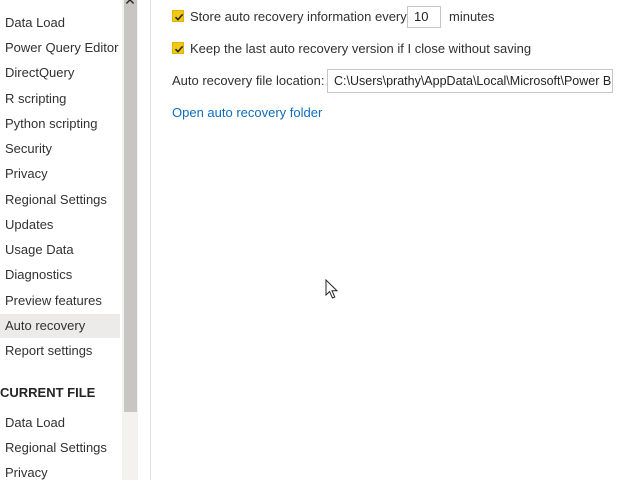  Describe the element at coordinates (60, 23) in the screenshot. I see `sidebar-item-data-load: Data Load` at that location.